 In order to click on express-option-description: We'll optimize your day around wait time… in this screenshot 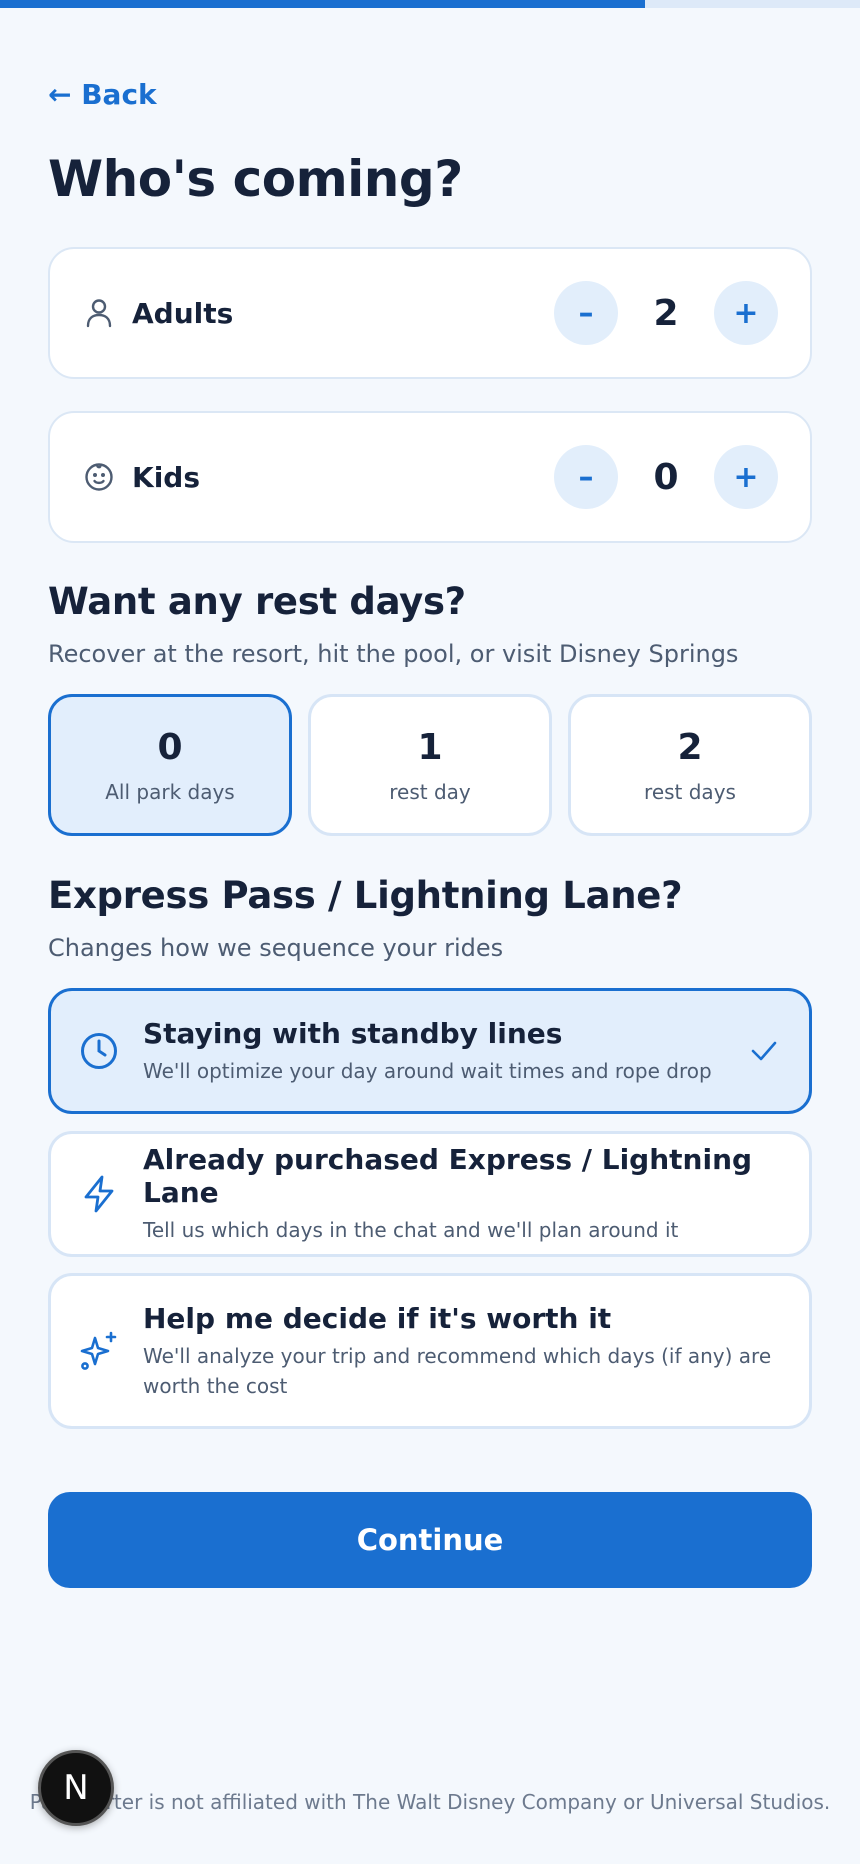, I will do `click(427, 1070)`.